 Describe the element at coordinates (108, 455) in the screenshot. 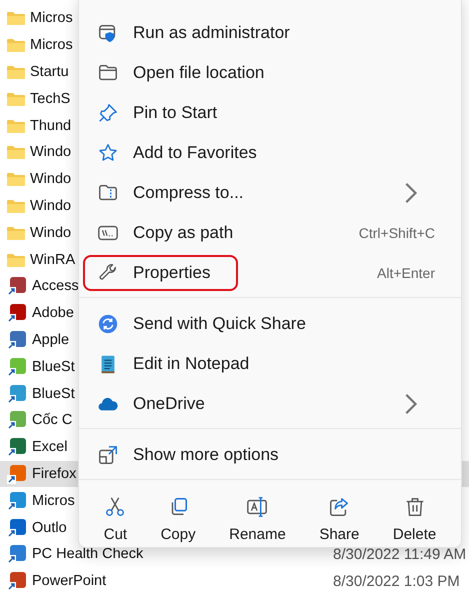

I see `expand-icon` at that location.